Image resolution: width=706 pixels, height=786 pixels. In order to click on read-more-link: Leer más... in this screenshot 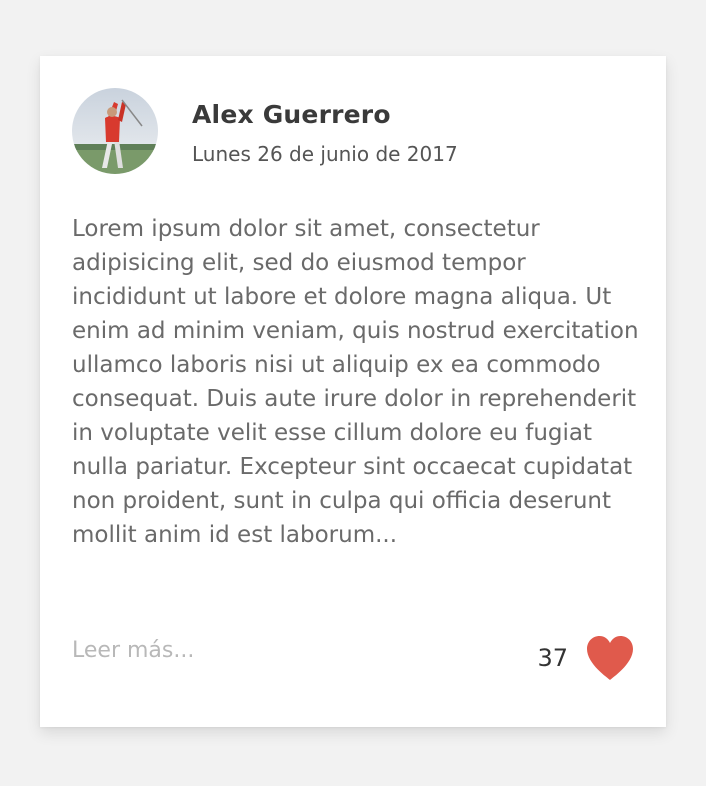, I will do `click(133, 650)`.